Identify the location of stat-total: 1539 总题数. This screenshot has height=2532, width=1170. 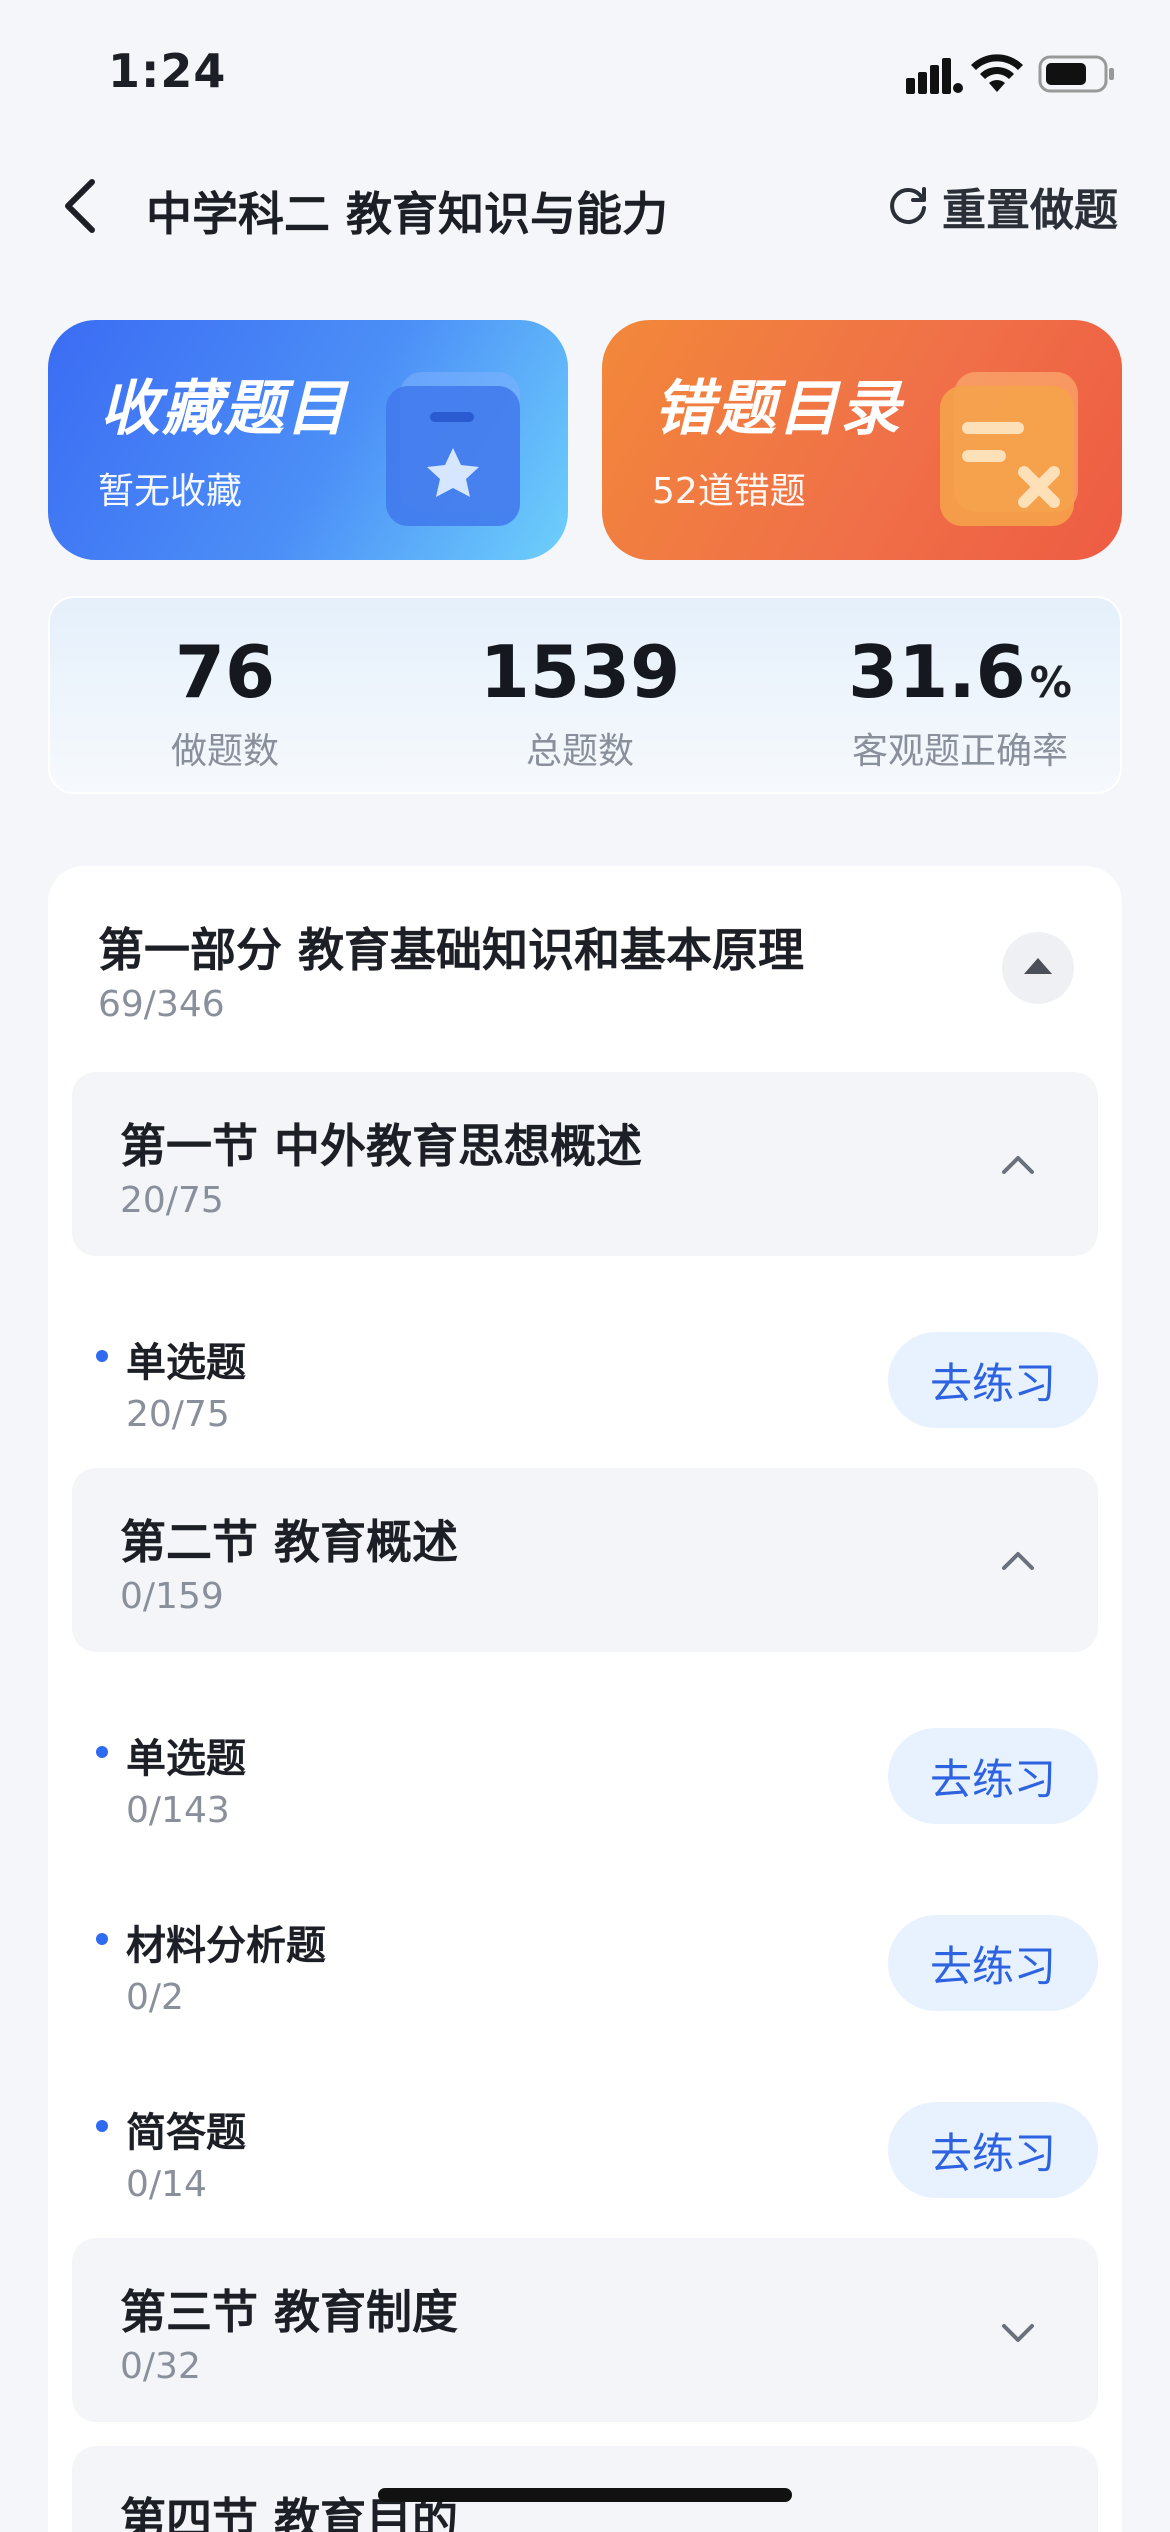
(580, 705).